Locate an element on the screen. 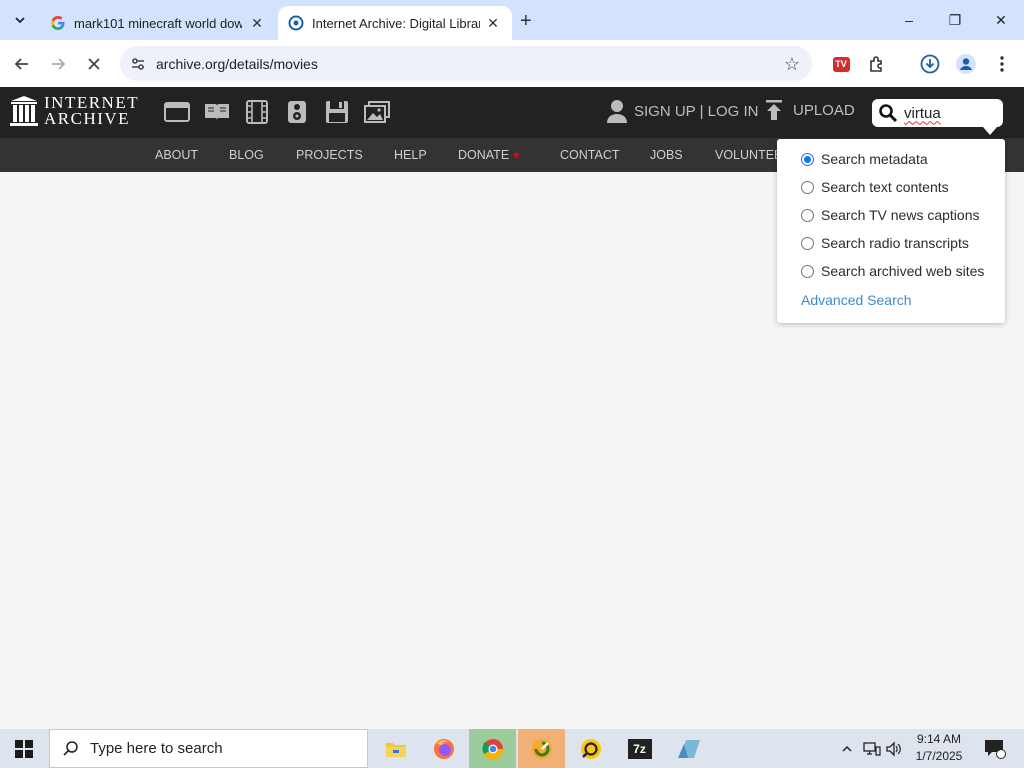  site-settings-icon is located at coordinates (138, 64).